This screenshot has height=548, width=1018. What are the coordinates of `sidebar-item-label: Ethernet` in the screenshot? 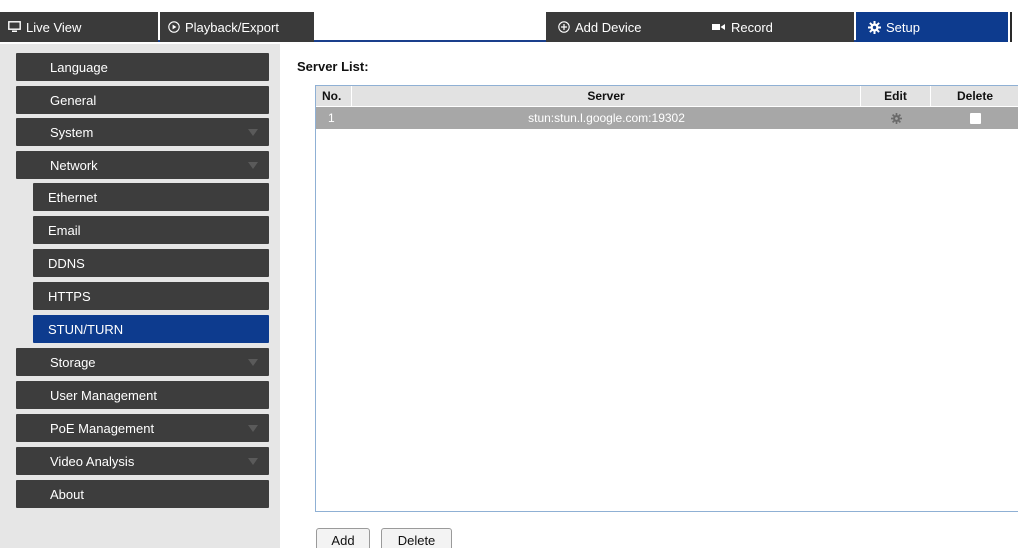 It's located at (73, 197).